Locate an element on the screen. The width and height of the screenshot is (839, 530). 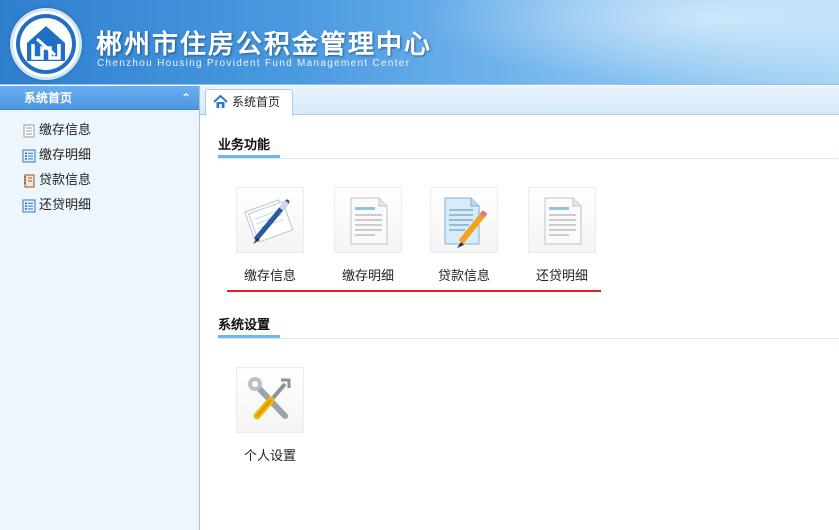
tile-personal-settings: 个人设置 is located at coordinates (265, 417).